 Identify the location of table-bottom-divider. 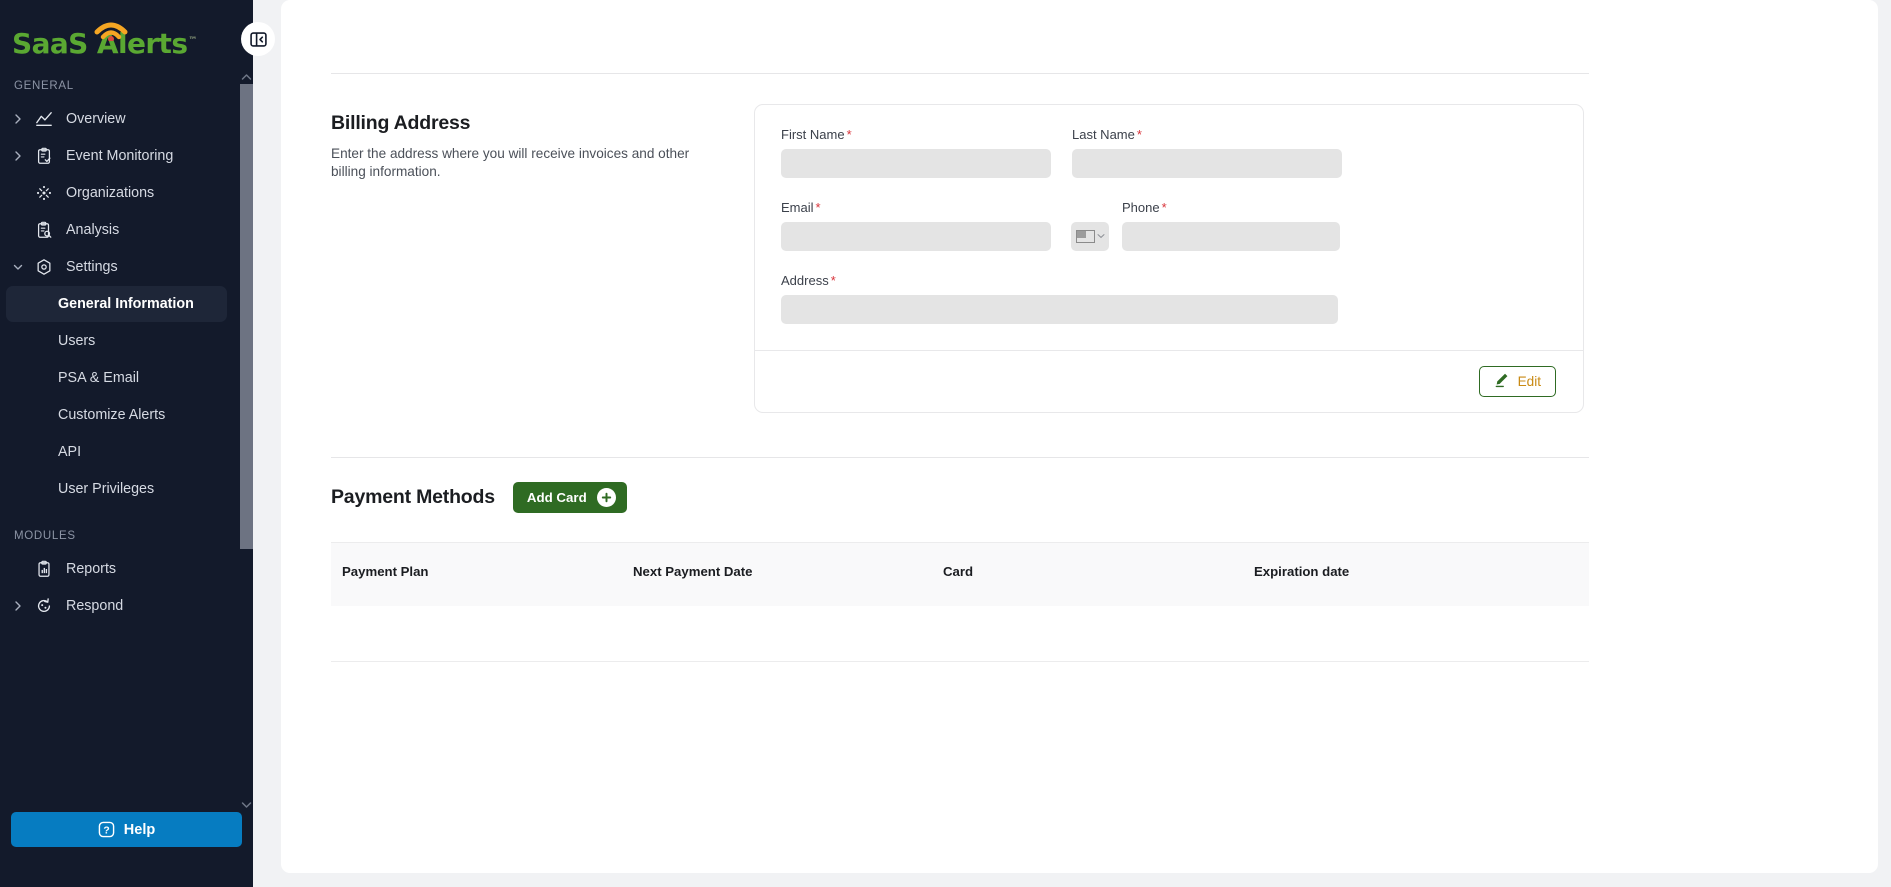
(960, 661).